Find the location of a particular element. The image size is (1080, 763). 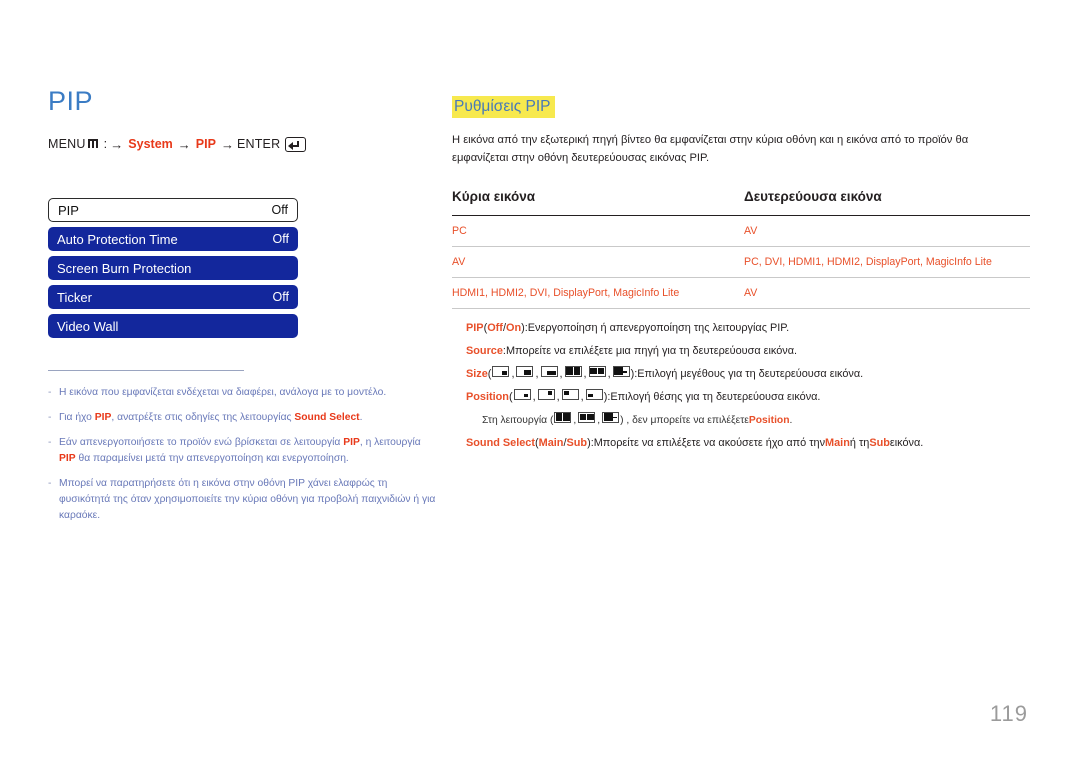

spec-note-position-ref: Position is located at coordinates (769, 420).